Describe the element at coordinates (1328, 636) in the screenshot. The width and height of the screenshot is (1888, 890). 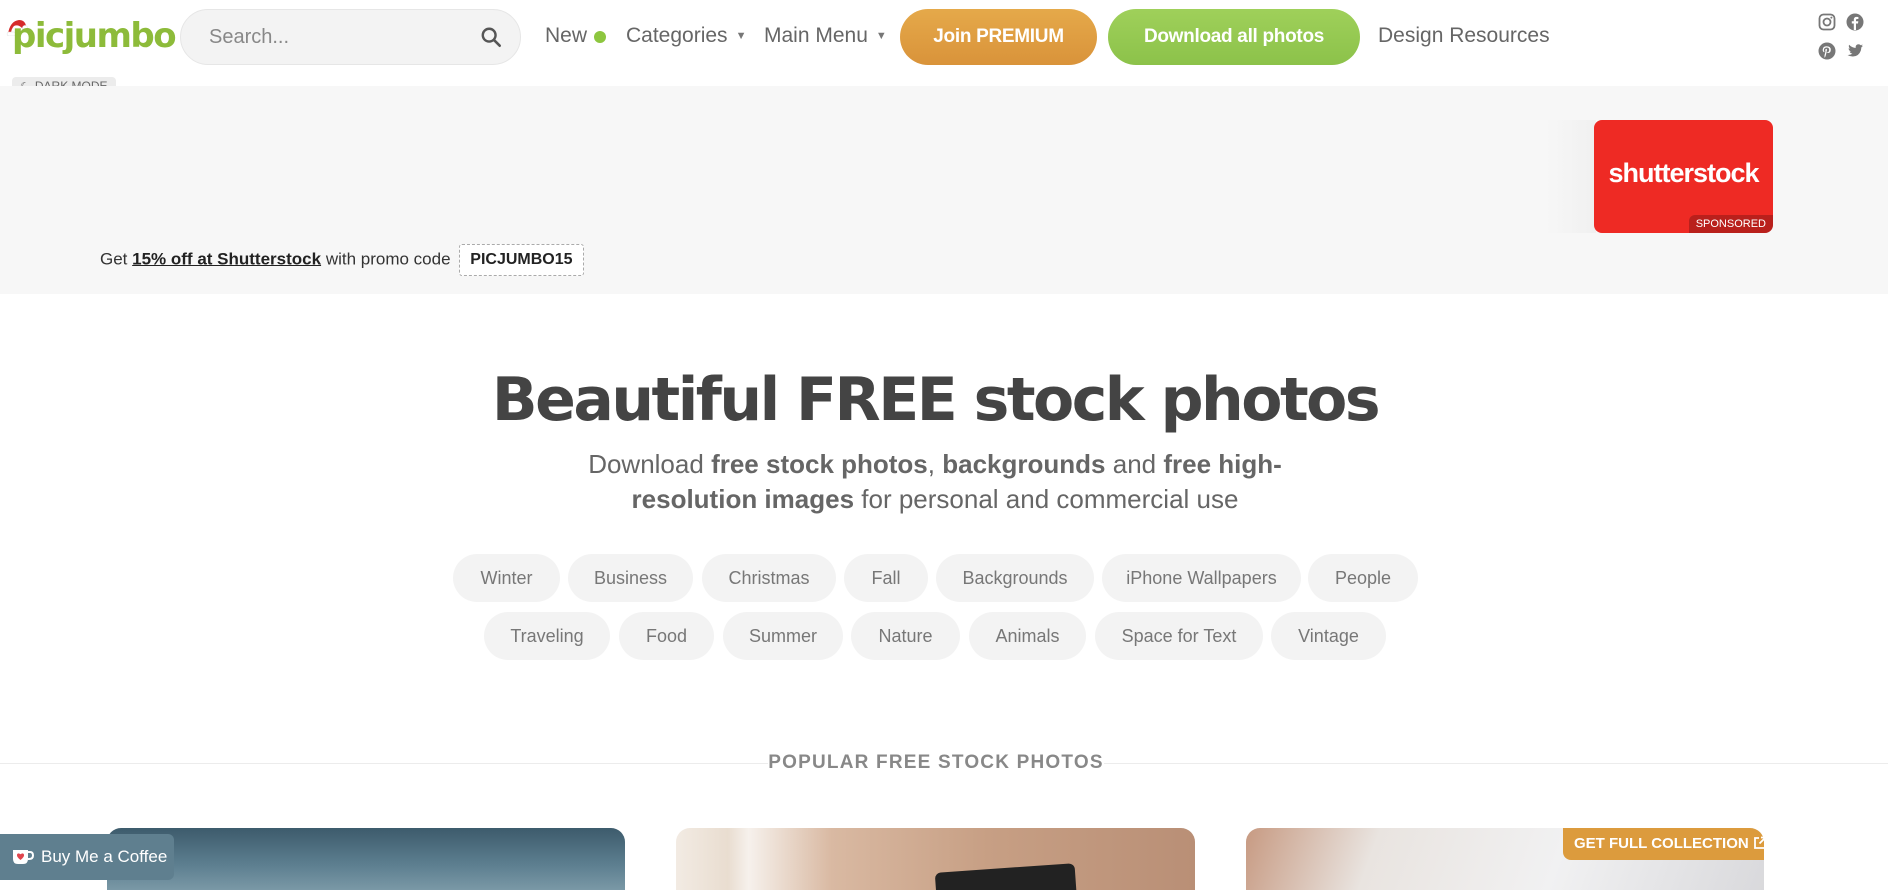
I see `tag-vintage: Vintage` at that location.